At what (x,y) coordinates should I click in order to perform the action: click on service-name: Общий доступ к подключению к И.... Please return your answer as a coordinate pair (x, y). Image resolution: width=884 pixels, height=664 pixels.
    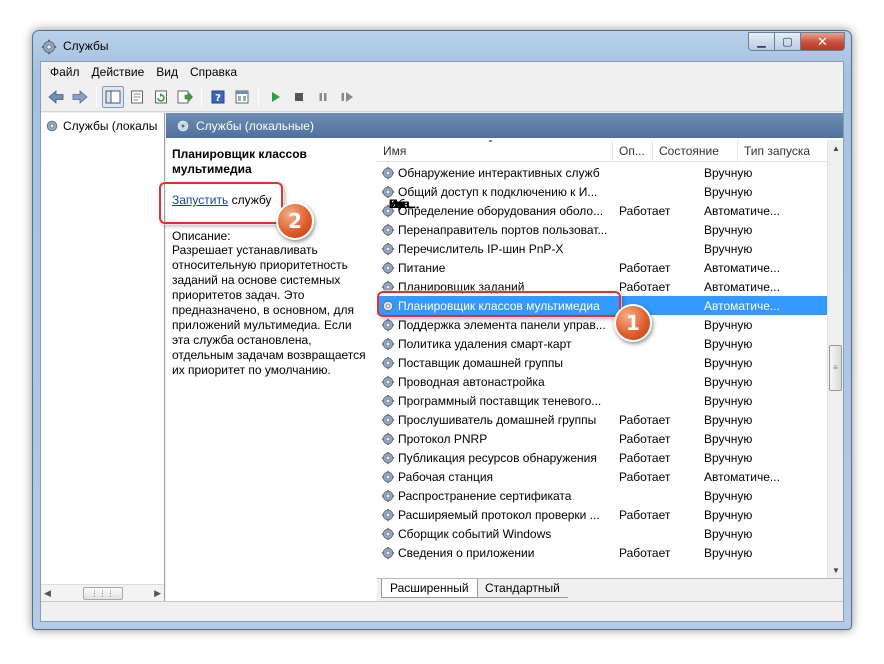
    Looking at the image, I should click on (498, 191).